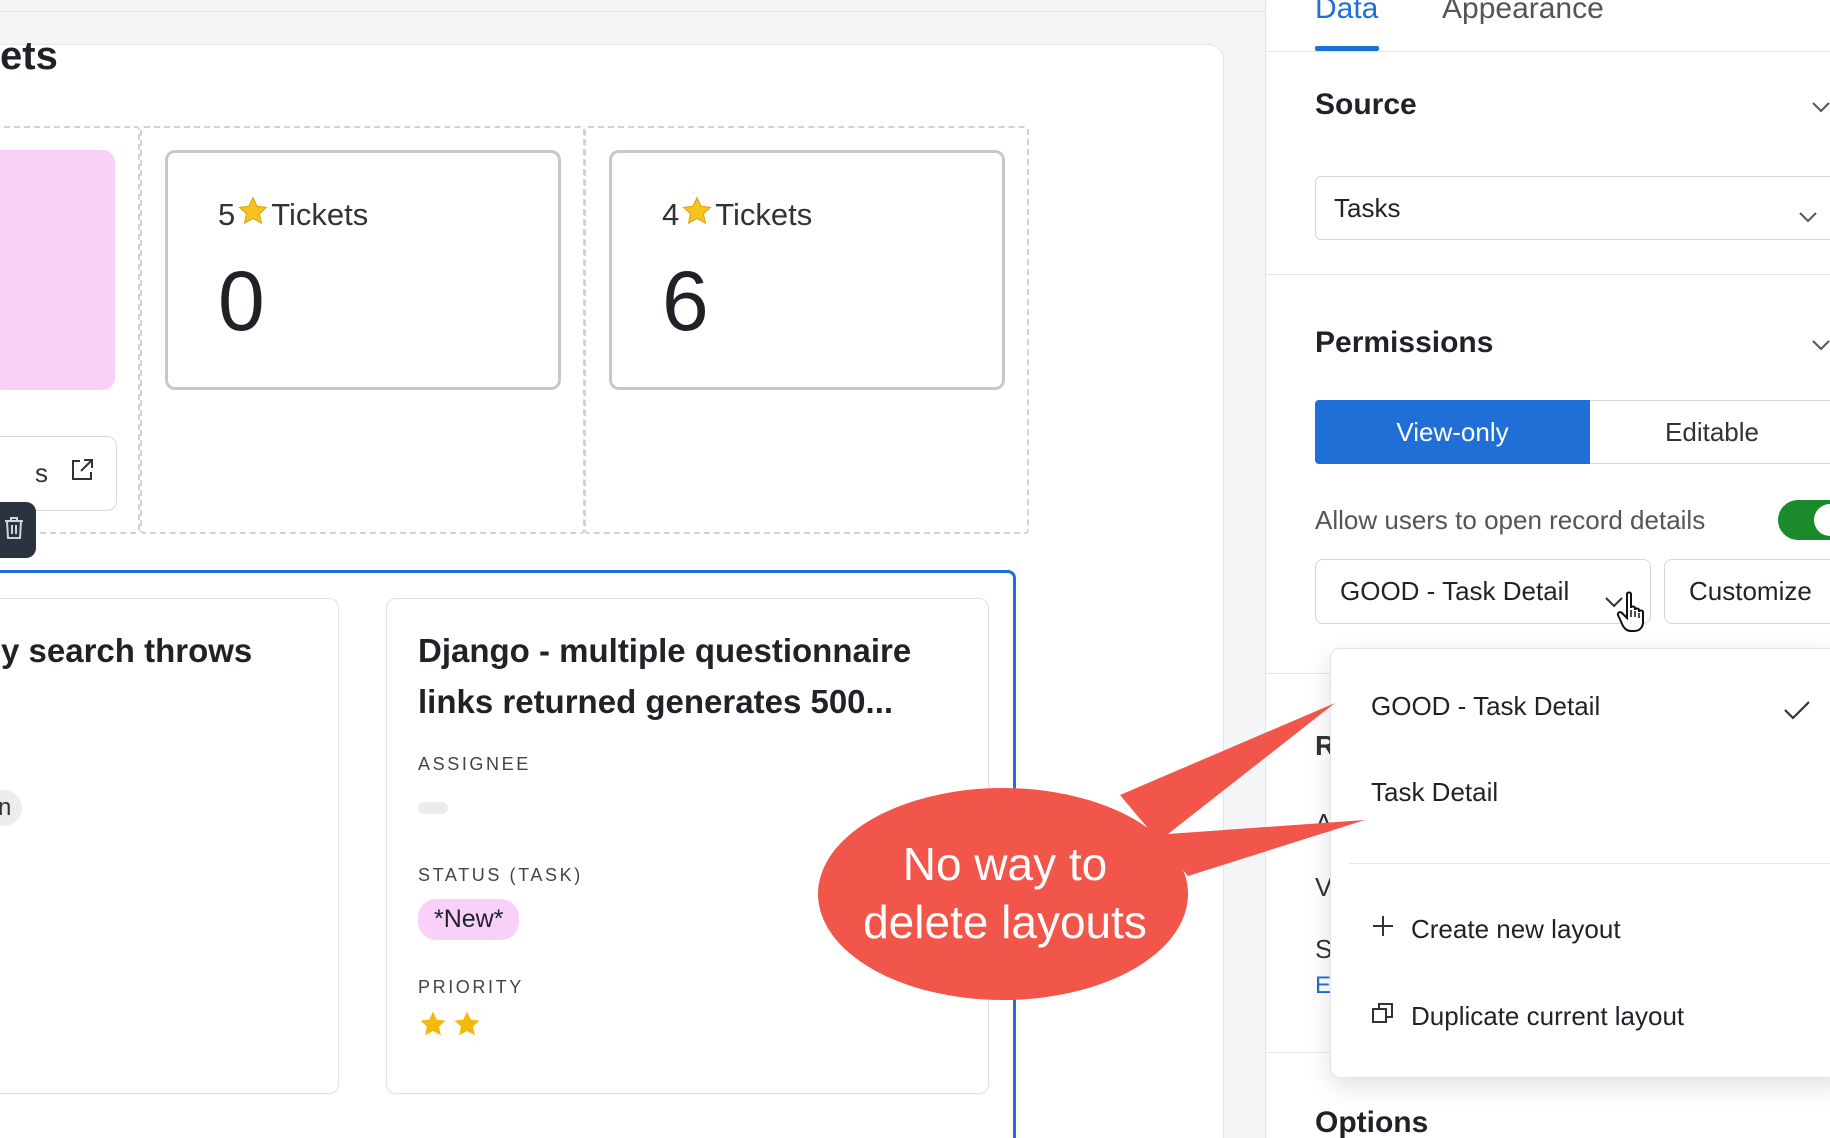  I want to click on page-title-fragment: ets, so click(29, 56).